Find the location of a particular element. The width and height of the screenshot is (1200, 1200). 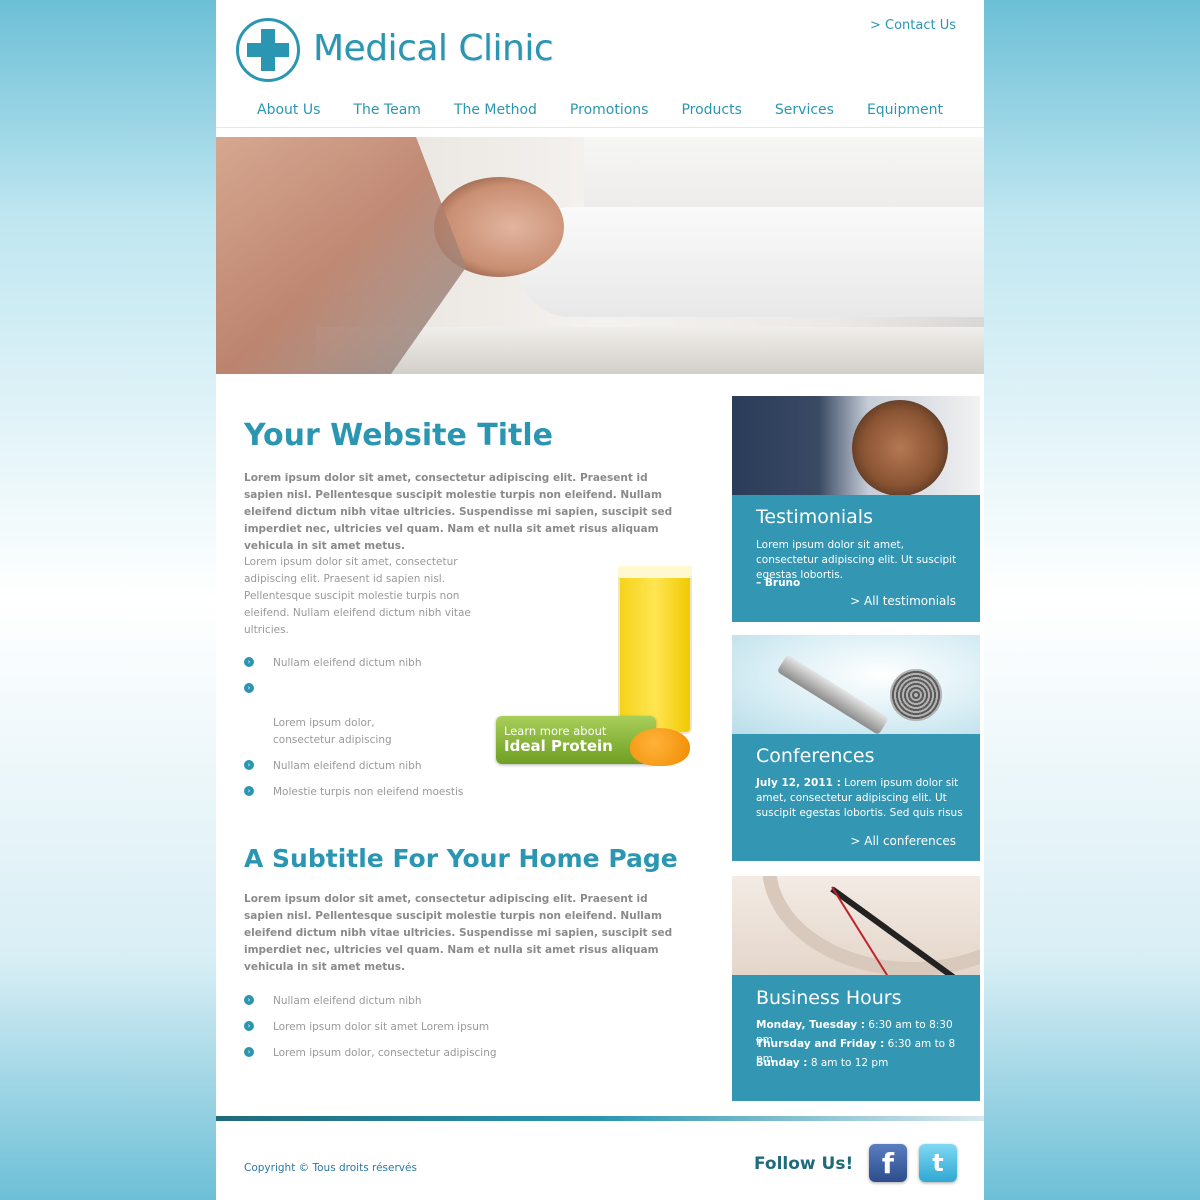

facebook-icon: f is located at coordinates (888, 1163).